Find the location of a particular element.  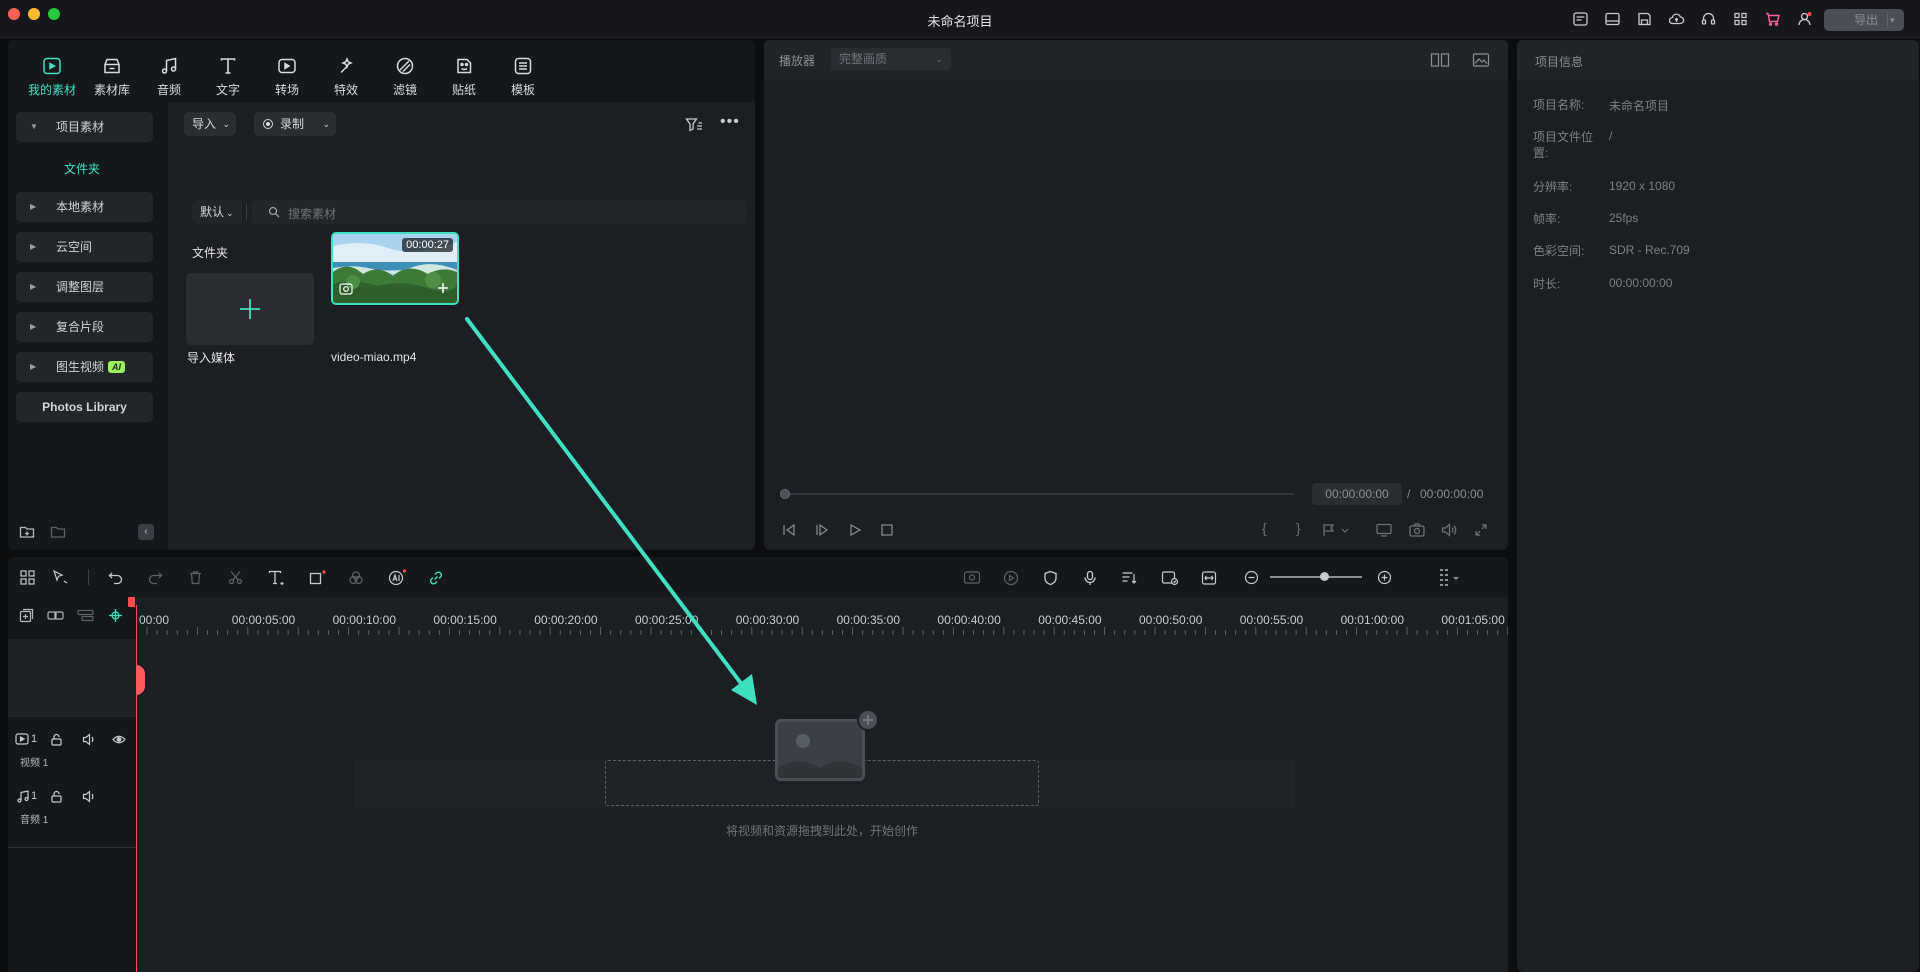

next-frame-icon is located at coordinates (822, 530).